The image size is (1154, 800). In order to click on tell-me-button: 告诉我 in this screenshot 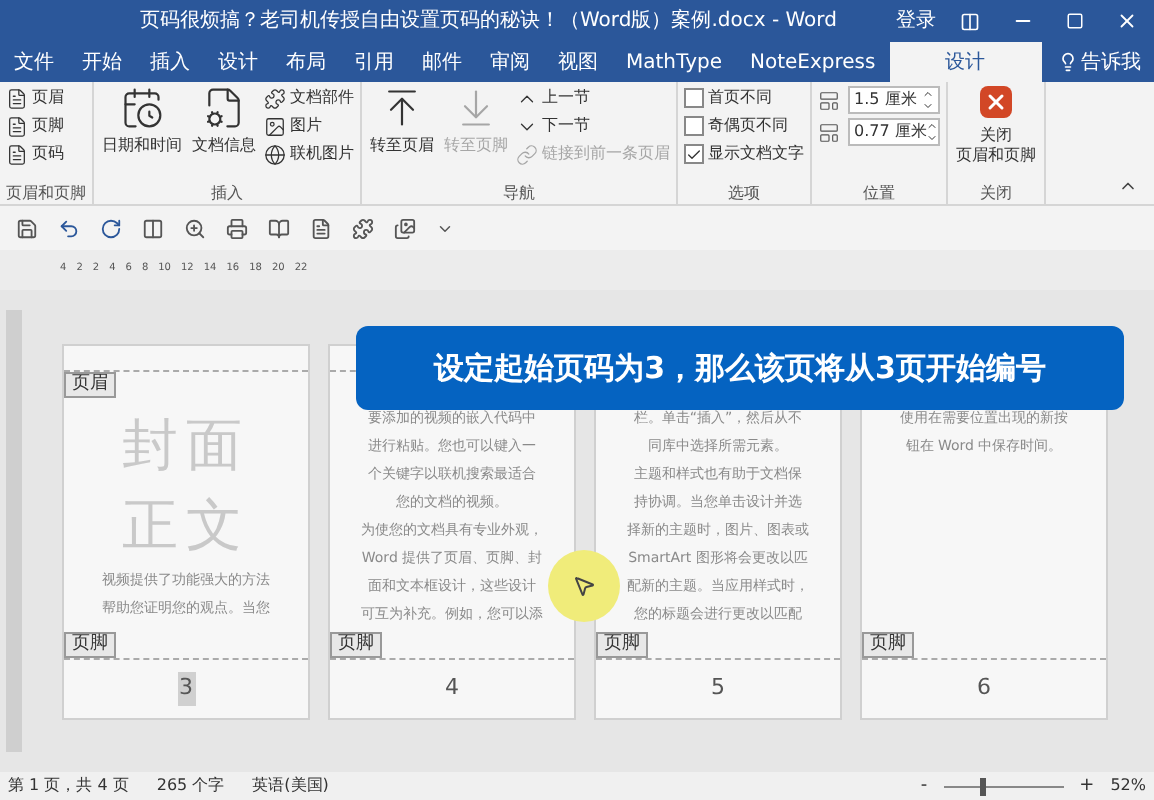, I will do `click(1097, 62)`.